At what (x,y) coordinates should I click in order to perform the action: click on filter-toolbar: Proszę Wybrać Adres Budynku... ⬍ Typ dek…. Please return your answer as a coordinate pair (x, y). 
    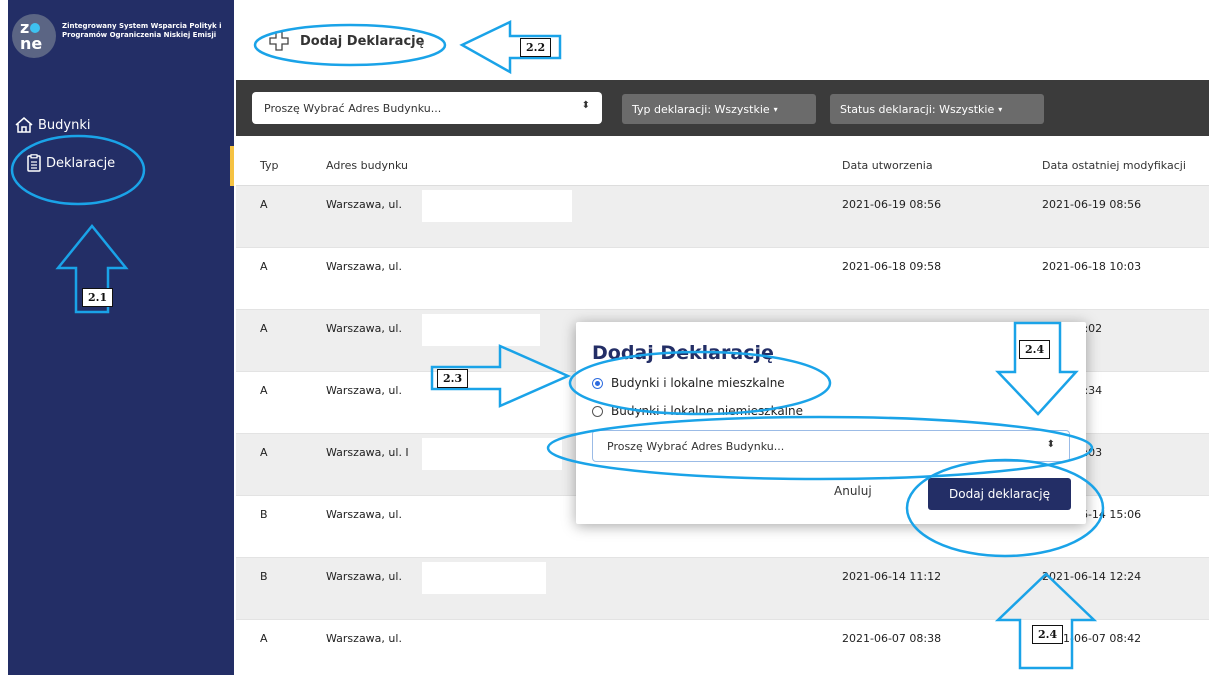
    Looking at the image, I should click on (722, 108).